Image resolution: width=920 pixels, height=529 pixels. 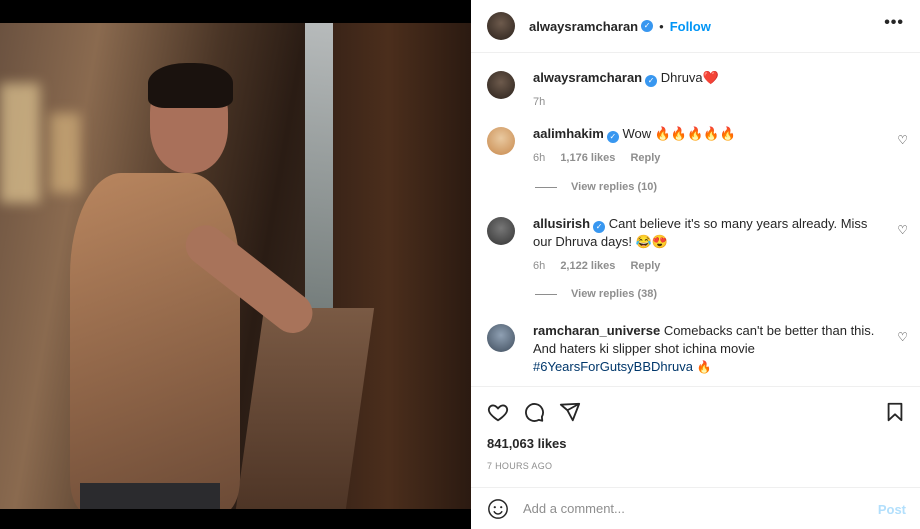 I want to click on comment-icon, so click(x=534, y=412).